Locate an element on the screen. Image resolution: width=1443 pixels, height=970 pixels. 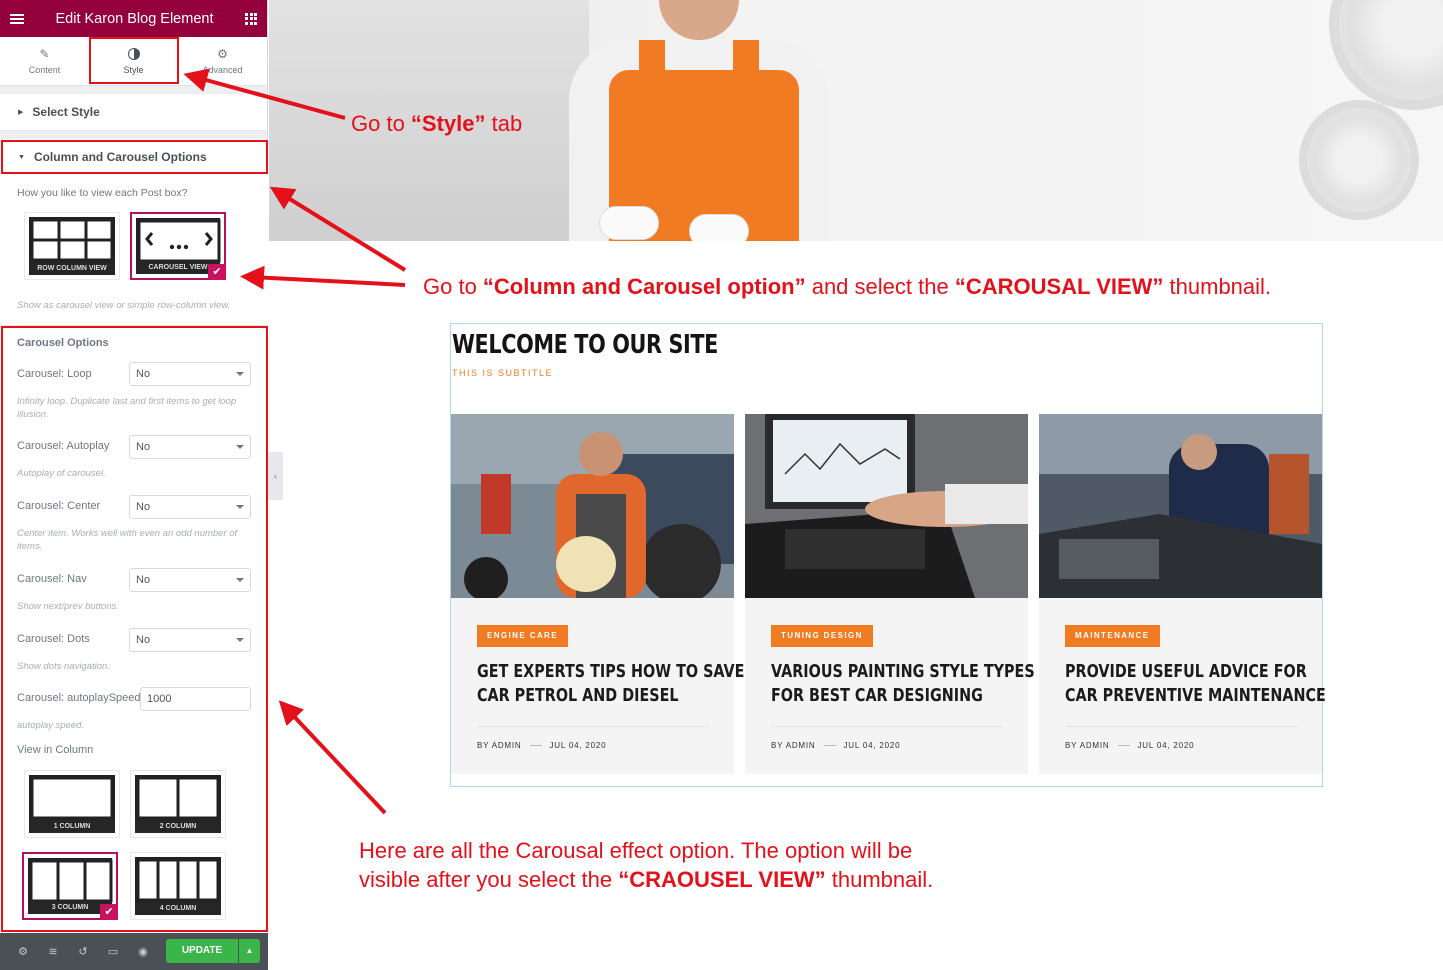
tab-advanced: ⚙ Advanced is located at coordinates (222, 61).